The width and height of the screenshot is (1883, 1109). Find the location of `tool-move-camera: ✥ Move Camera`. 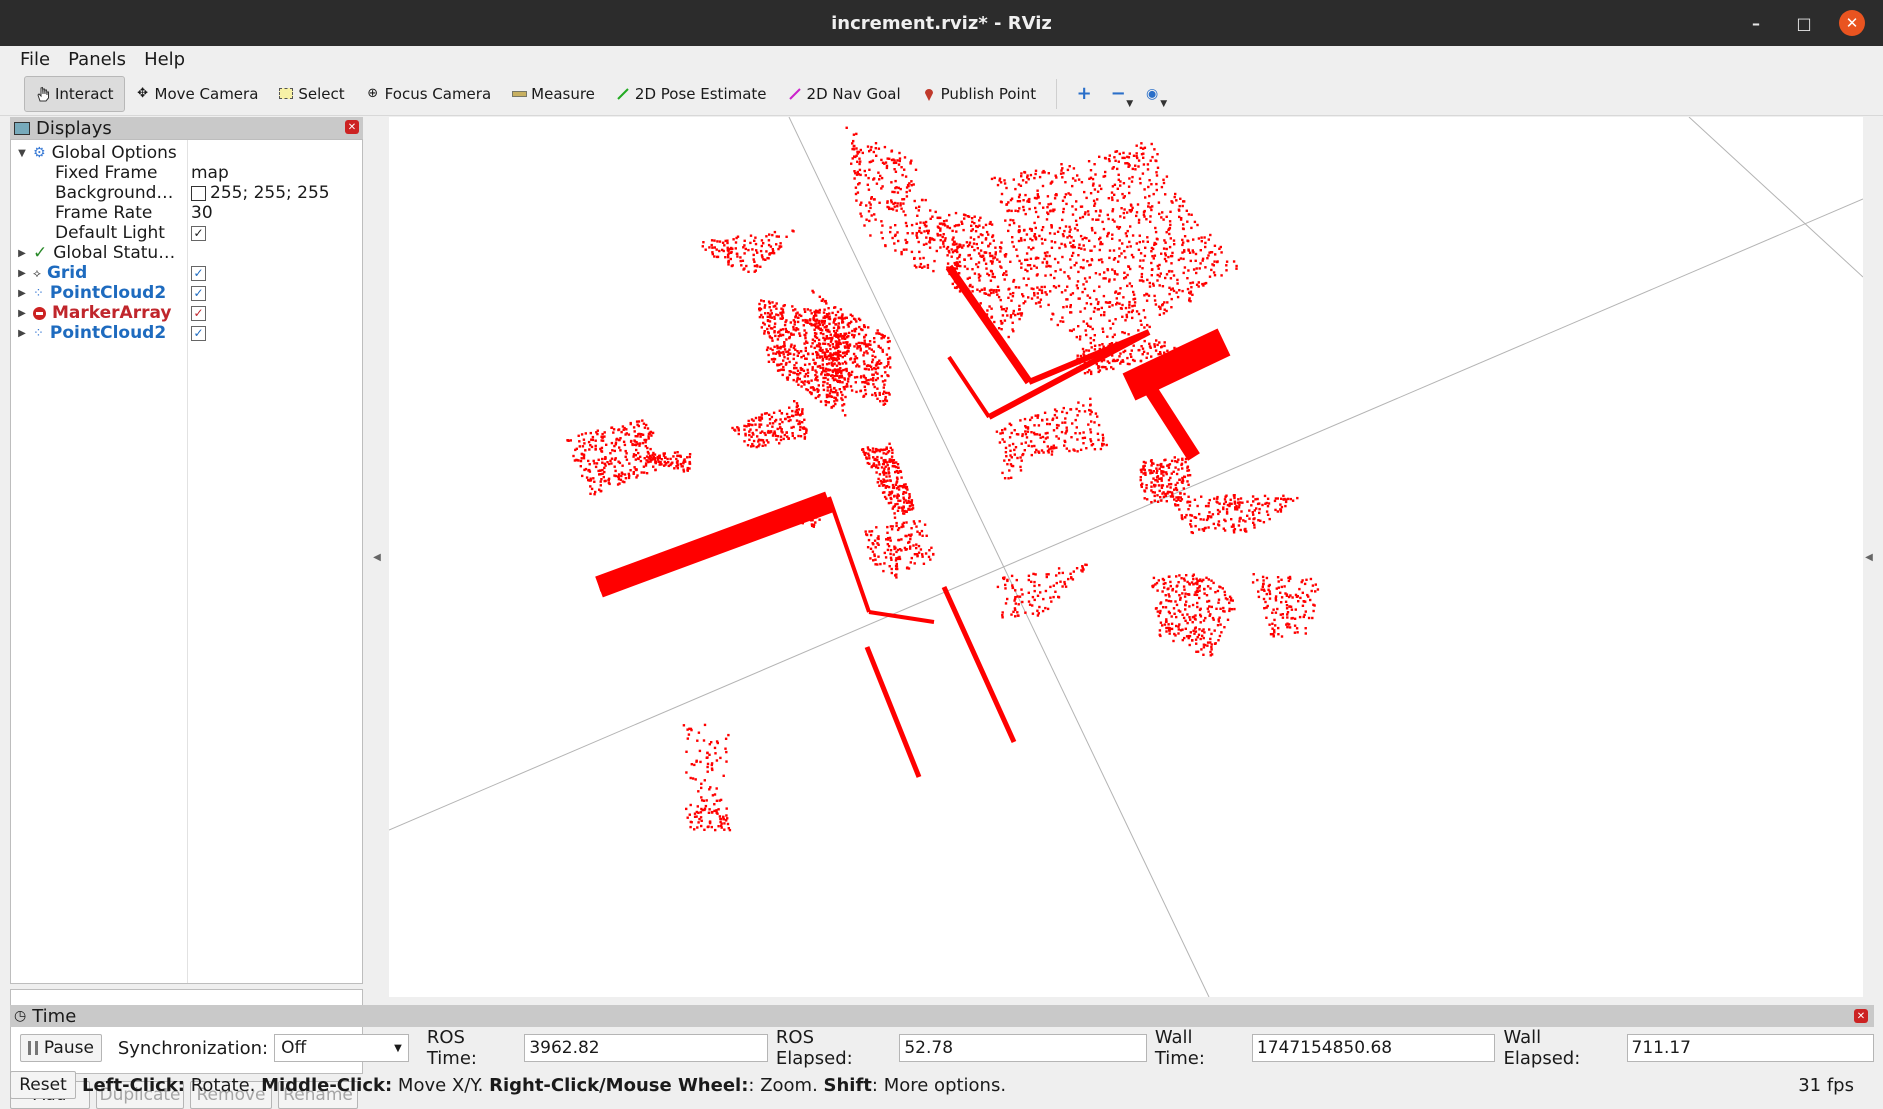

tool-move-camera: ✥ Move Camera is located at coordinates (197, 94).